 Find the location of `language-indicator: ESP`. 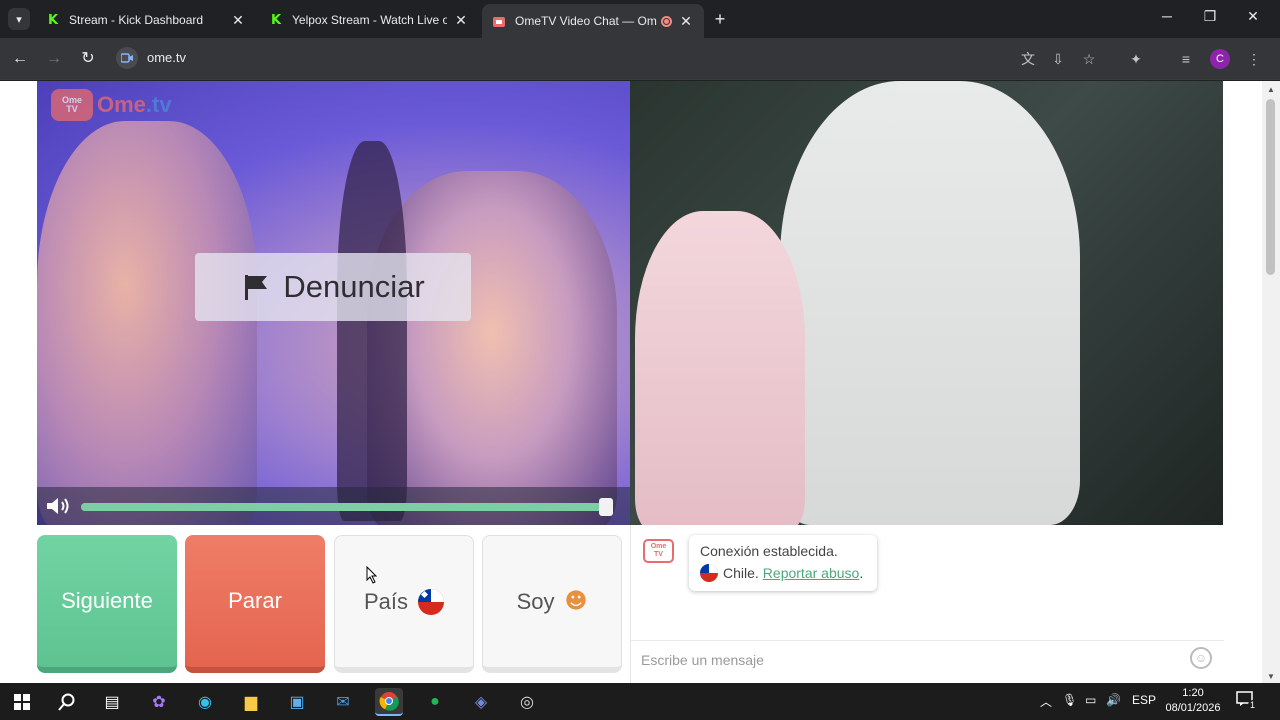

language-indicator: ESP is located at coordinates (1144, 700).